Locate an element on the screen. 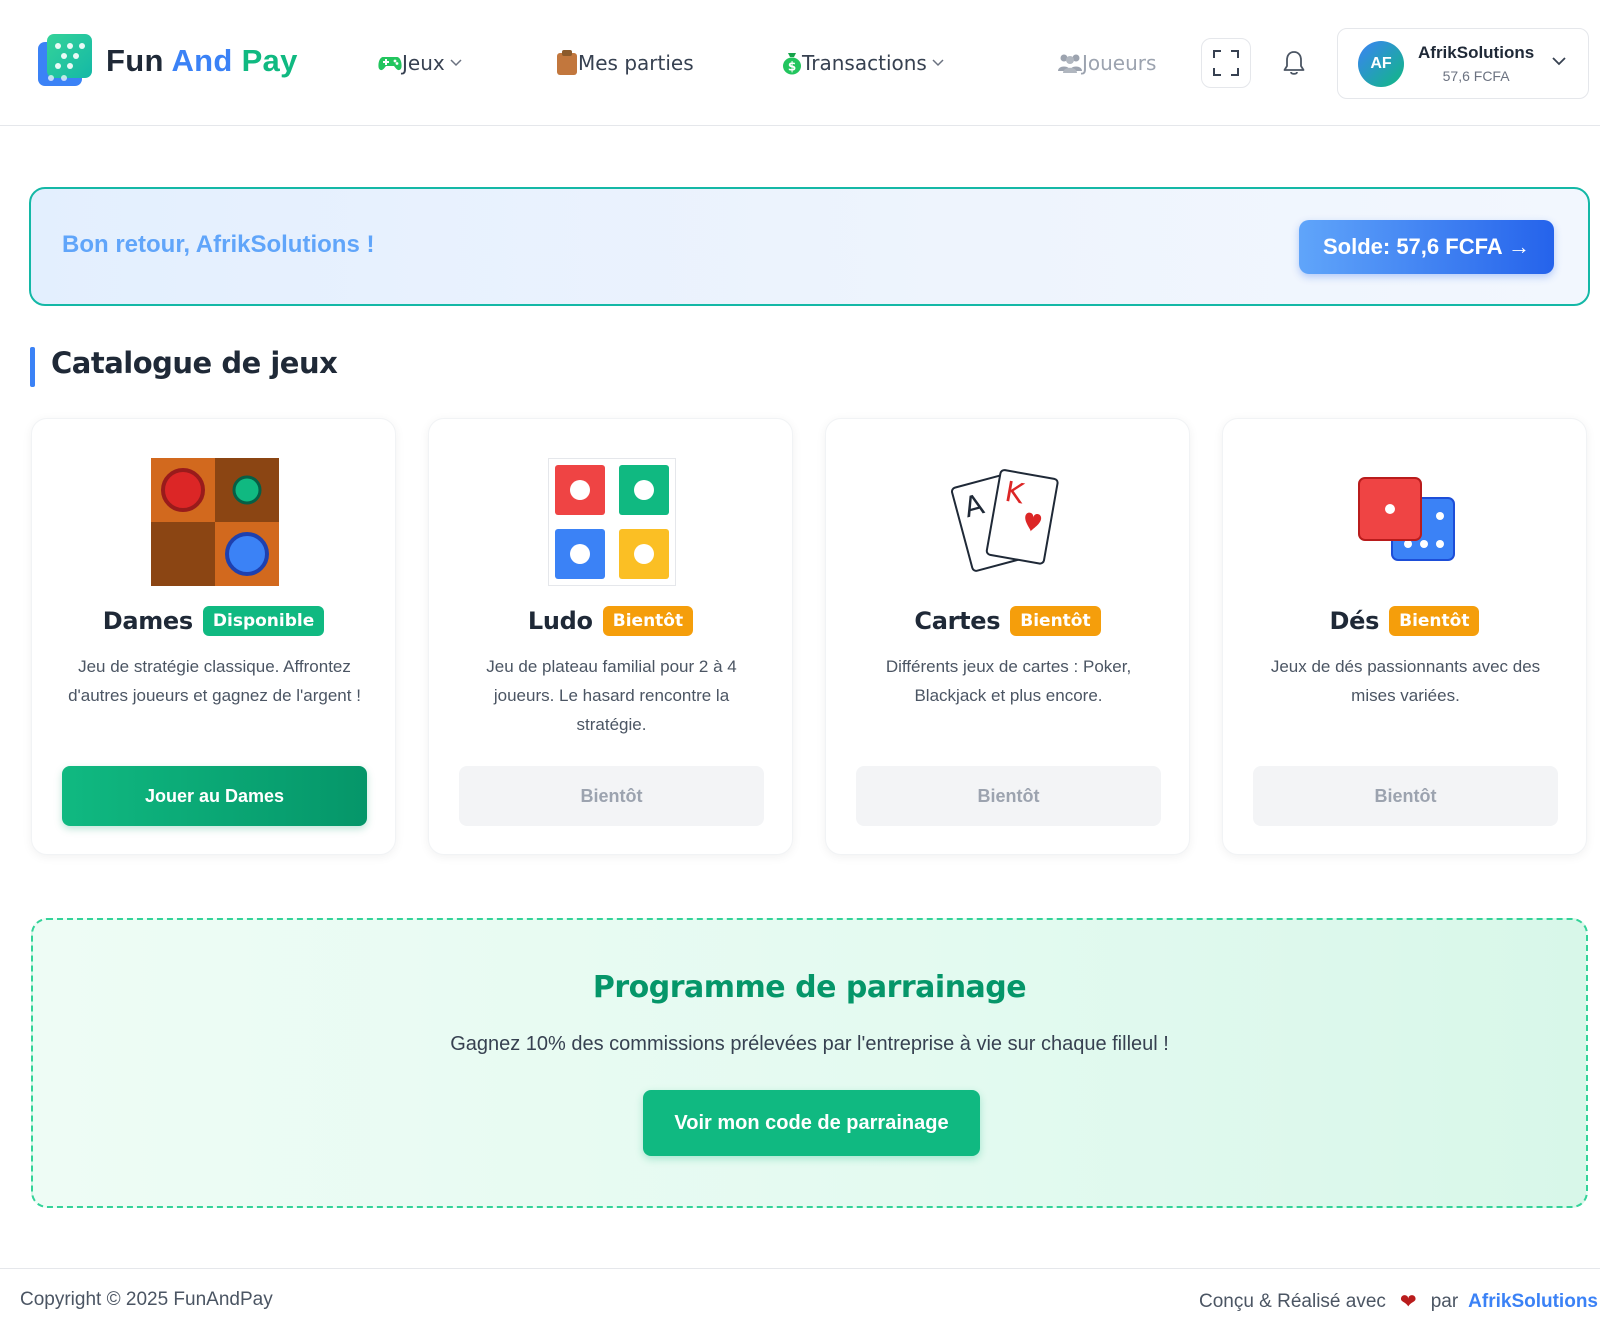 The height and width of the screenshot is (1329, 1600). nav-jeux: Jeux is located at coordinates (420, 63).